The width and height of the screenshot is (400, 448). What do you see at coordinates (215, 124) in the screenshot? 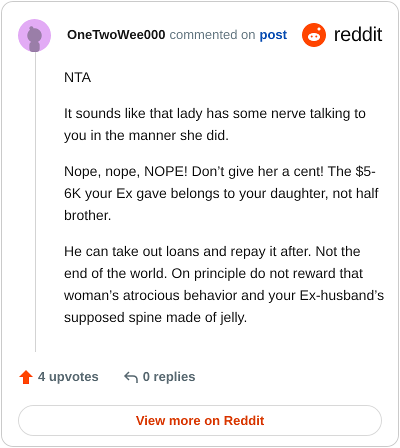
I see `comment-paragraph: It sounds like that lady has some nerve talking to you in the manner she did.` at bounding box center [215, 124].